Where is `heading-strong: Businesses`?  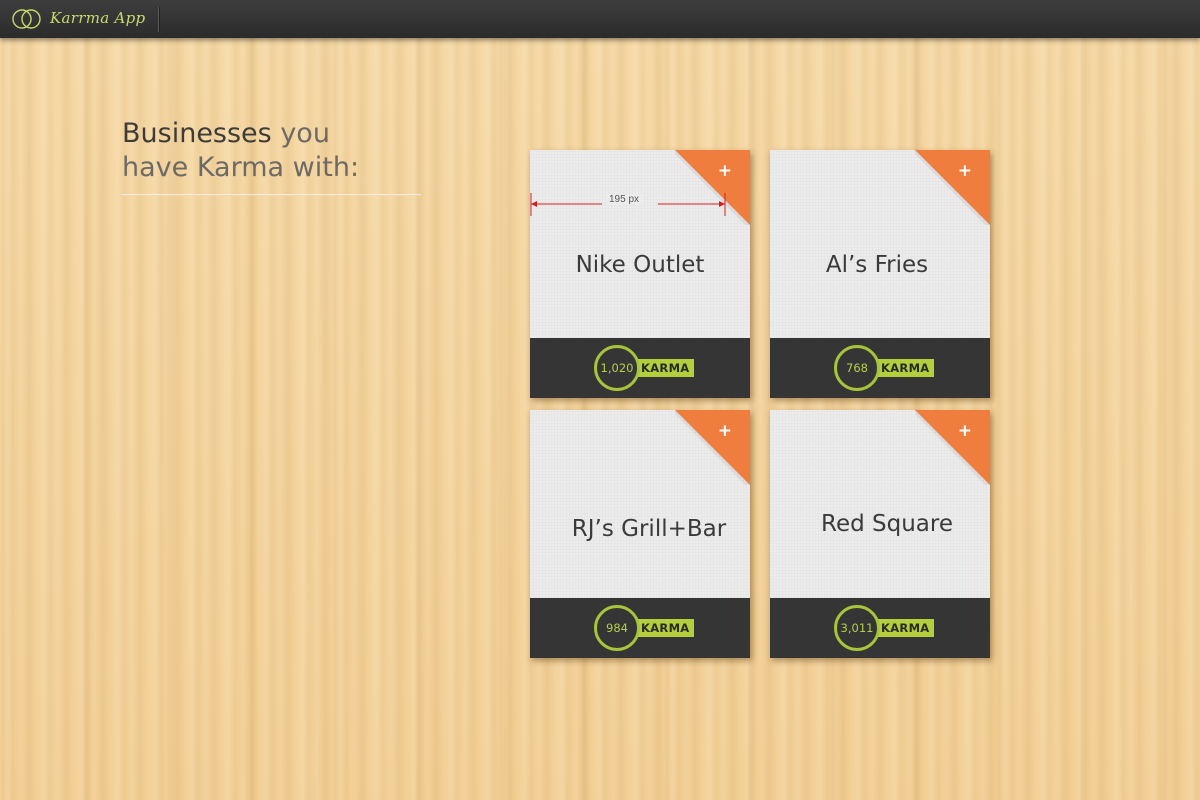
heading-strong: Businesses is located at coordinates (197, 133).